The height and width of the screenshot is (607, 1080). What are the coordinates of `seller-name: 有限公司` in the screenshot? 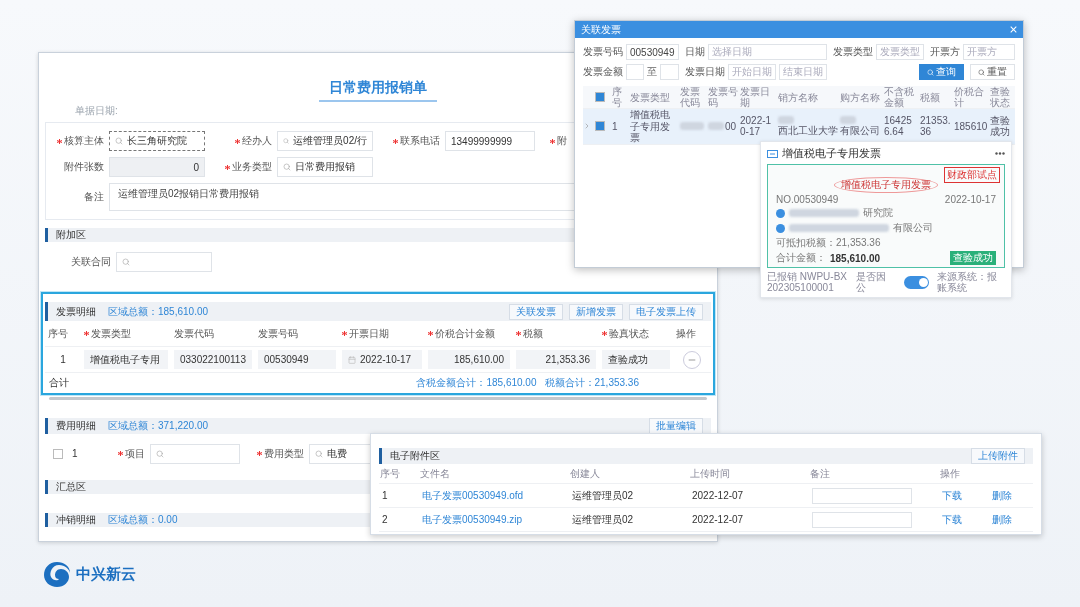 It's located at (913, 228).